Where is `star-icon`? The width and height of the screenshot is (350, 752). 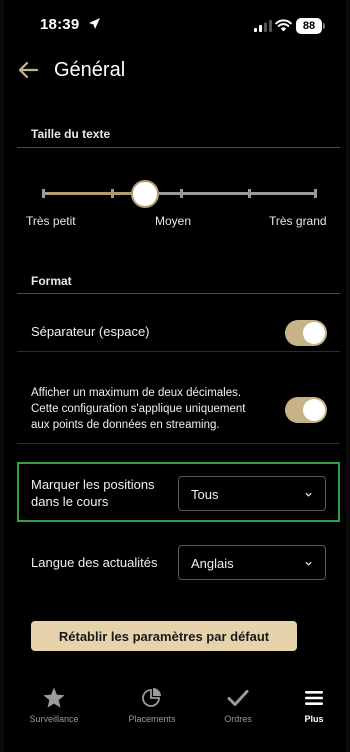 star-icon is located at coordinates (54, 697).